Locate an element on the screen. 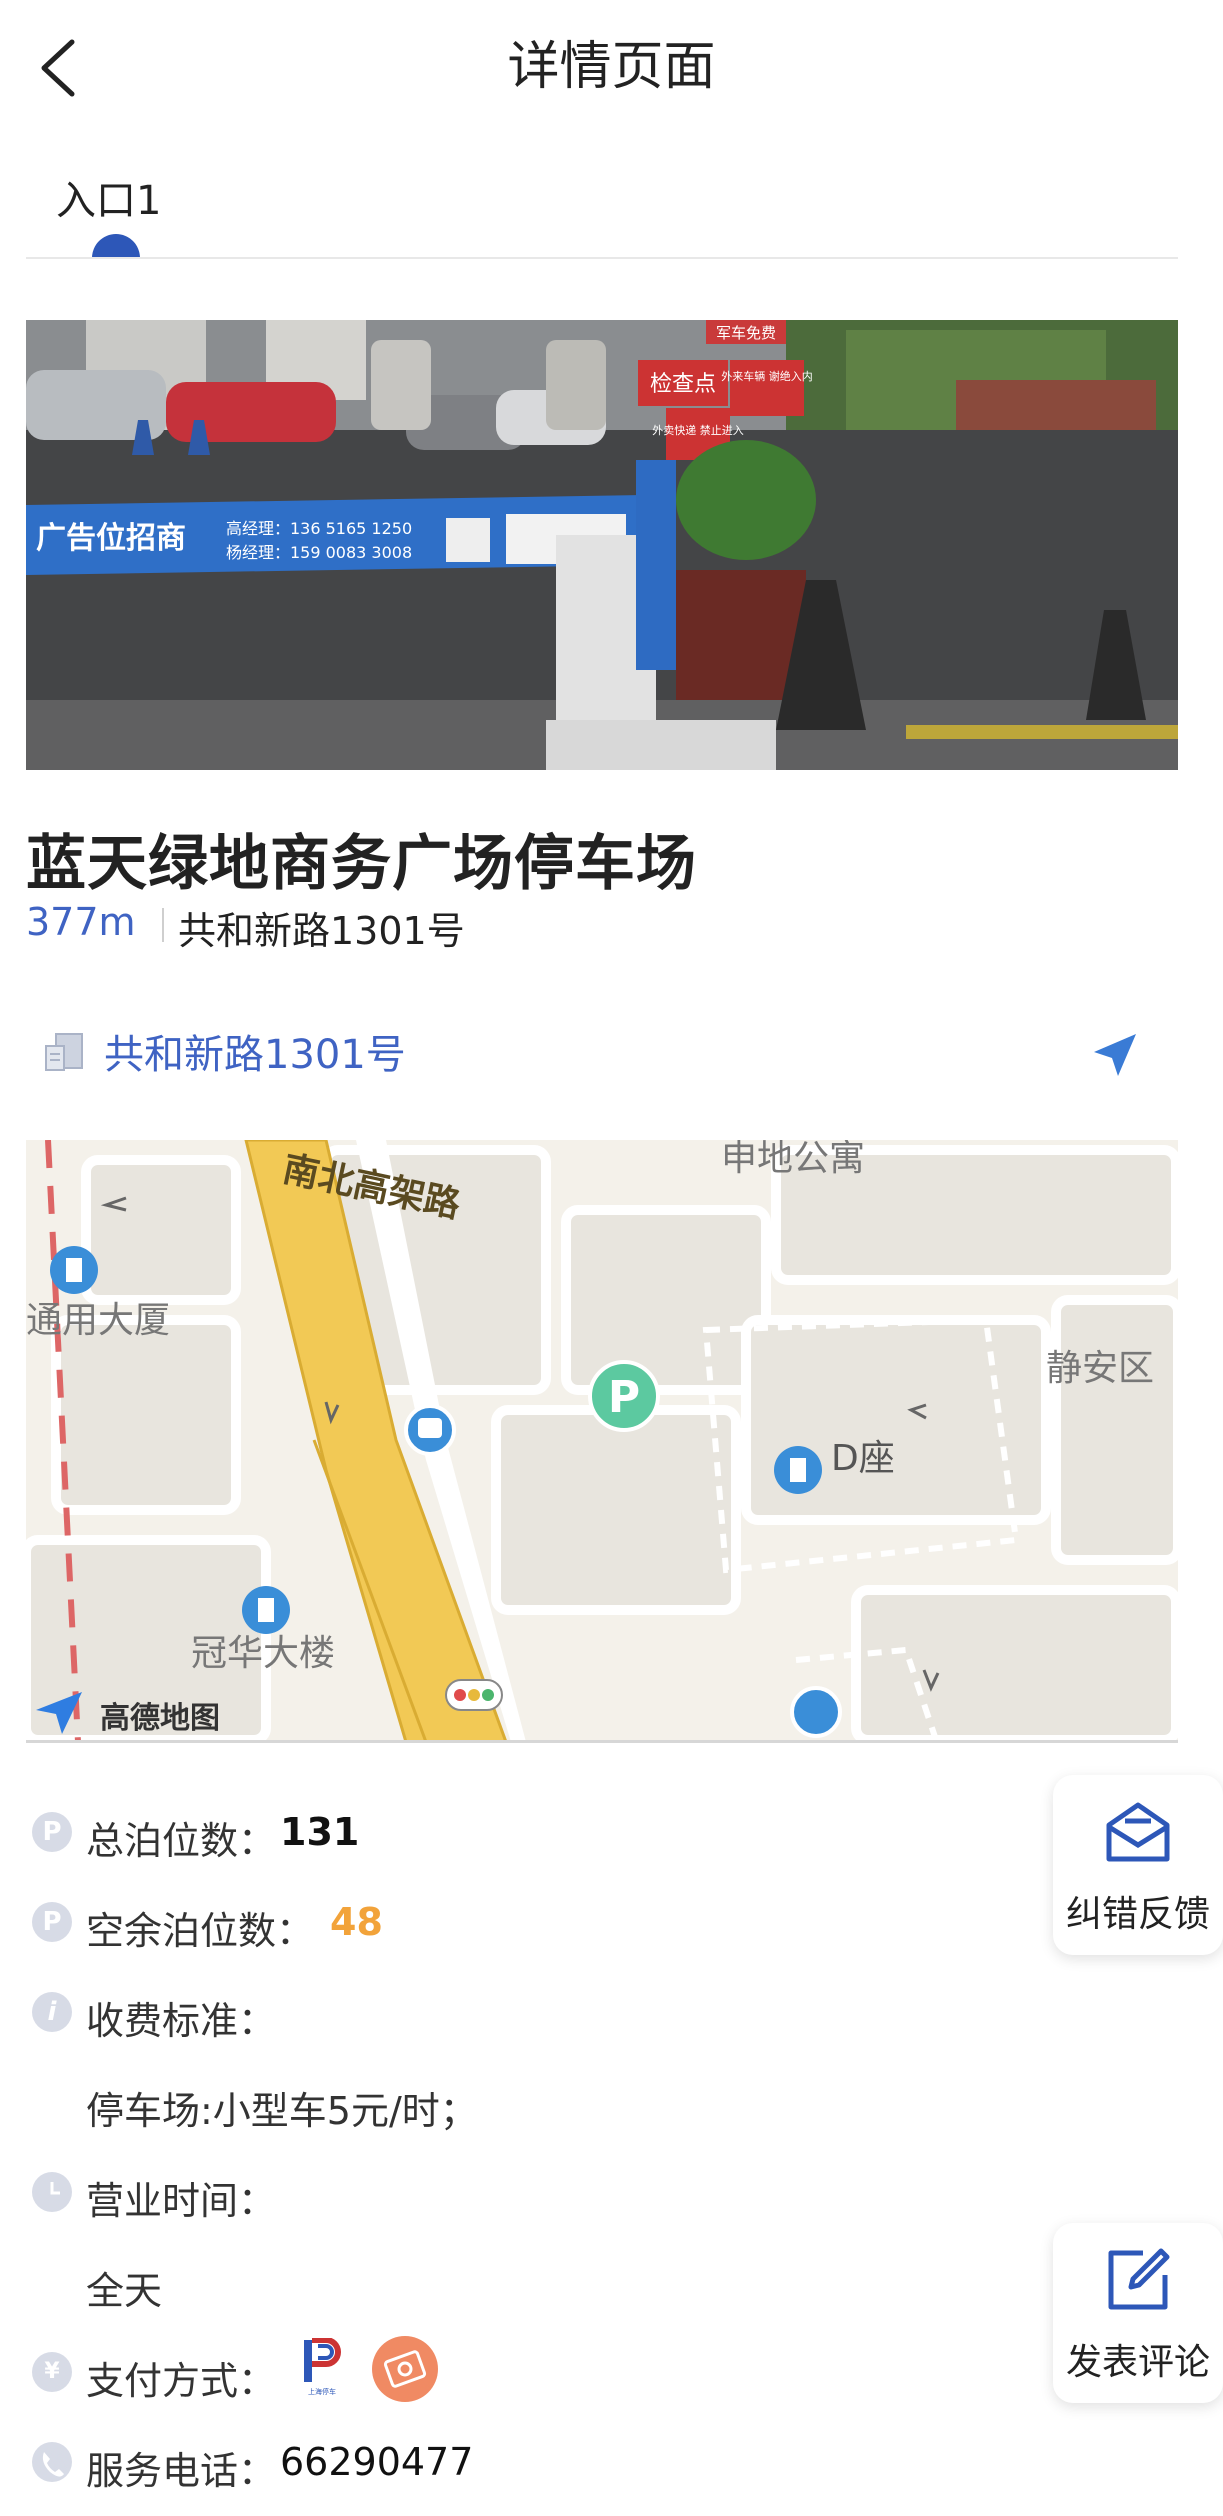 The width and height of the screenshot is (1223, 2516). photo-sign-4: 外卖快递 禁止进入 is located at coordinates (698, 430).